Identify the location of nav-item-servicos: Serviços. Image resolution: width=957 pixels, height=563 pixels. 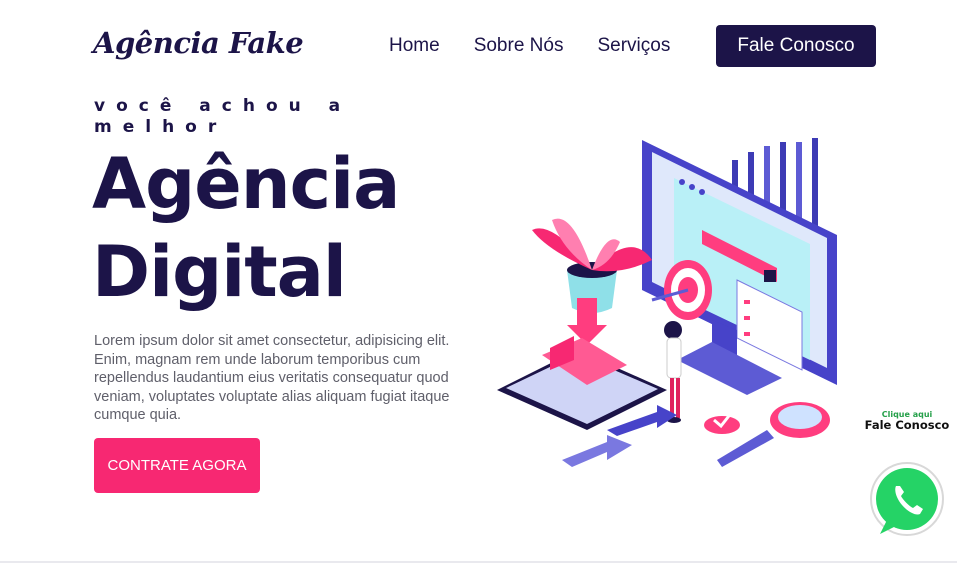
(633, 46).